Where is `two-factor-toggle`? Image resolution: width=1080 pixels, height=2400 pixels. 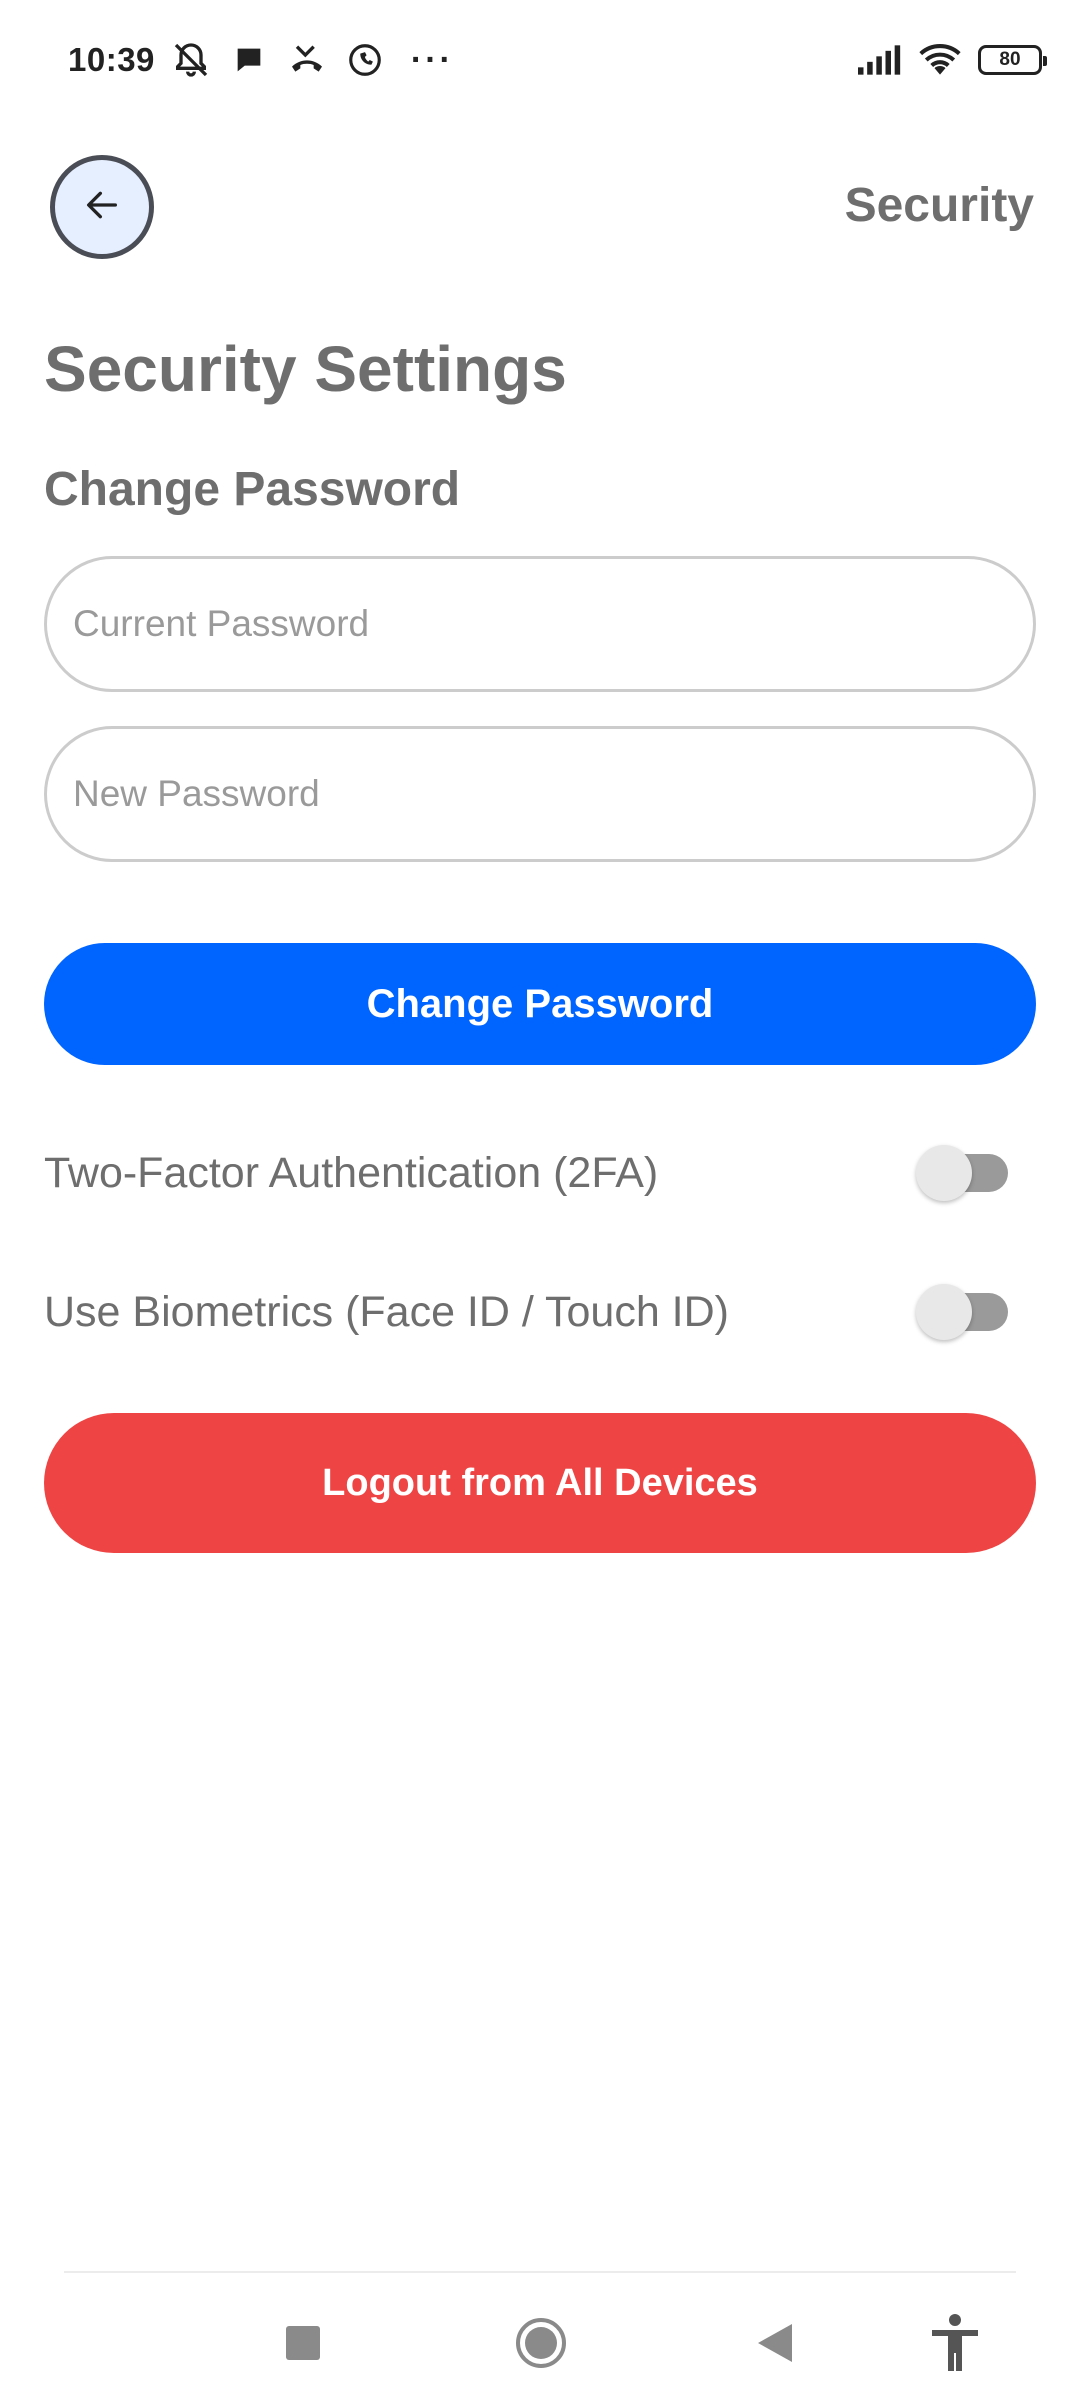 two-factor-toggle is located at coordinates (962, 1173).